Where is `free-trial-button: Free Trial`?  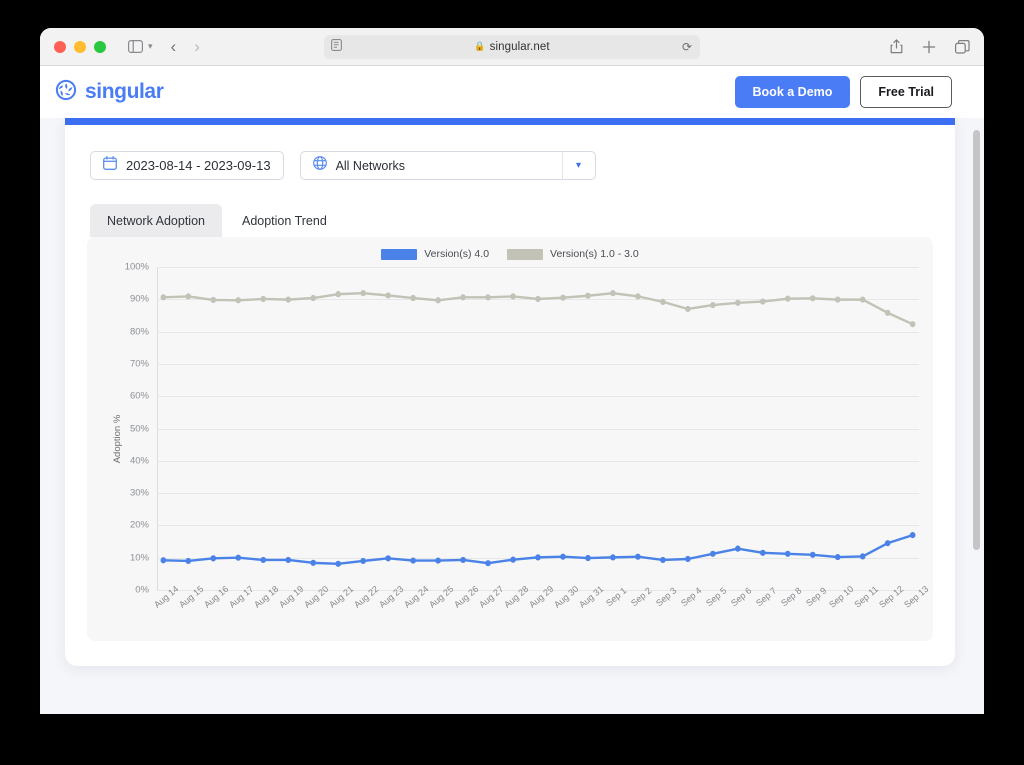
free-trial-button: Free Trial is located at coordinates (906, 92).